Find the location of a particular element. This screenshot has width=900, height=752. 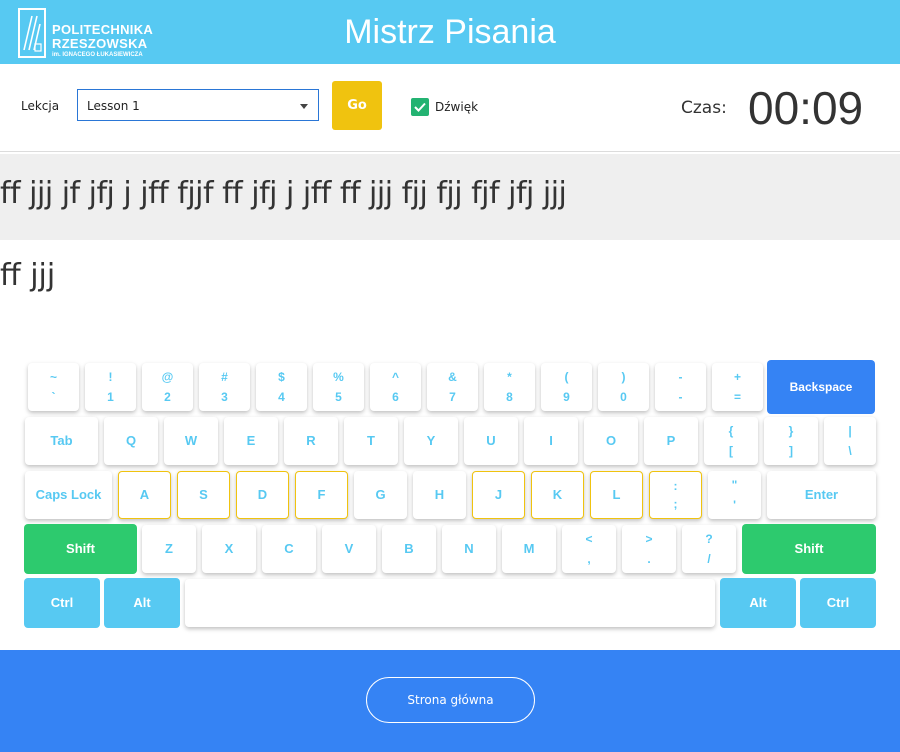

key-label: C is located at coordinates (289, 548).